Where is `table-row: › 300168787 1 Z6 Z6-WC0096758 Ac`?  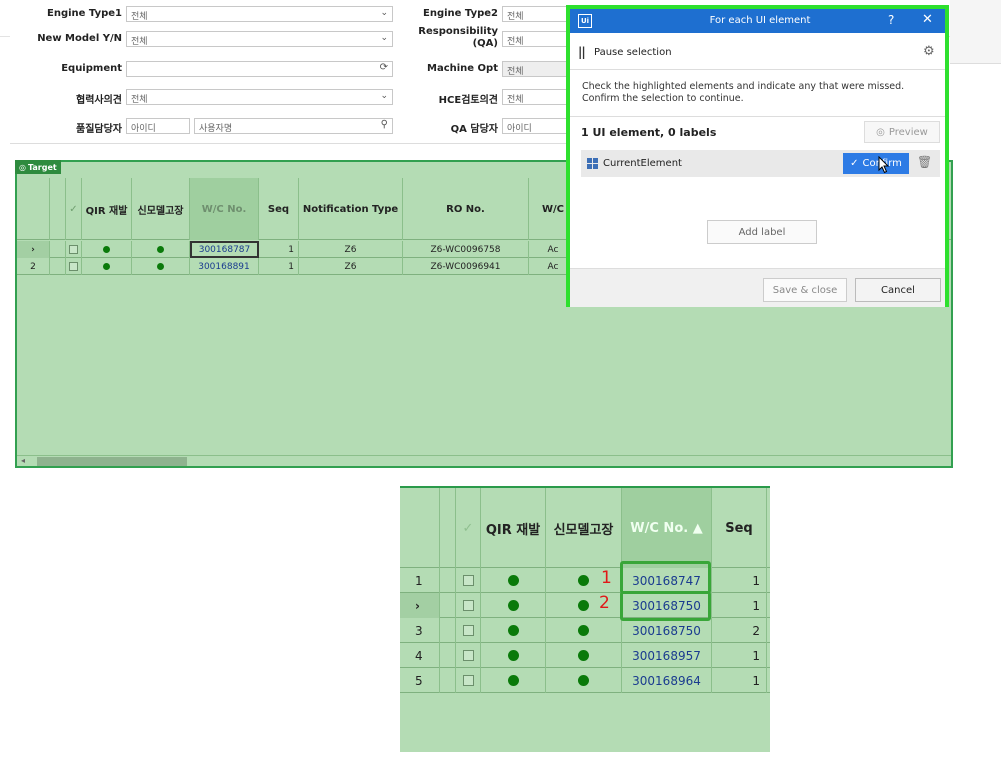 table-row: › 300168787 1 Z6 Z6-WC0096758 Ac is located at coordinates (297, 249).